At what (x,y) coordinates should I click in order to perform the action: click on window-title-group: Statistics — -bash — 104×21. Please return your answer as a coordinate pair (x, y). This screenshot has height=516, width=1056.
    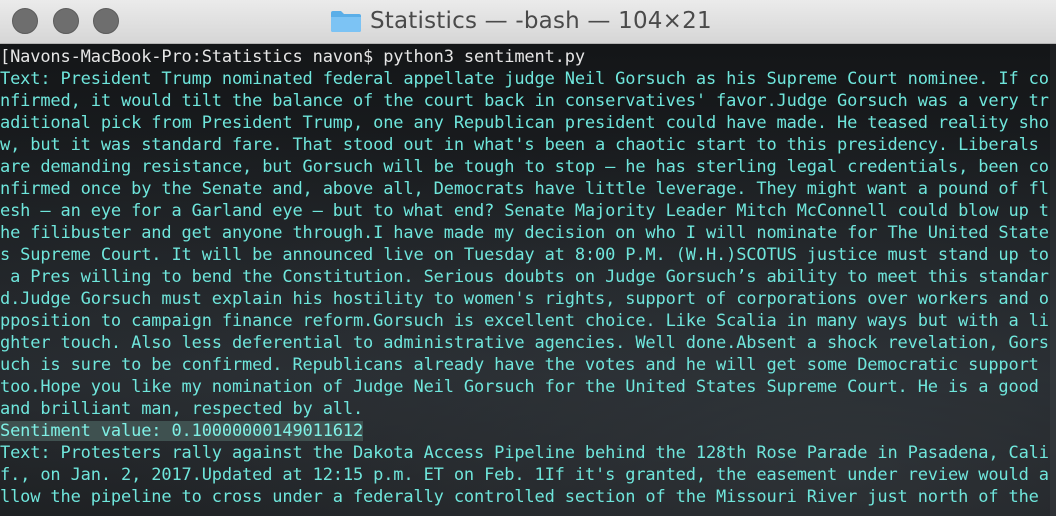
    Looking at the image, I should click on (521, 21).